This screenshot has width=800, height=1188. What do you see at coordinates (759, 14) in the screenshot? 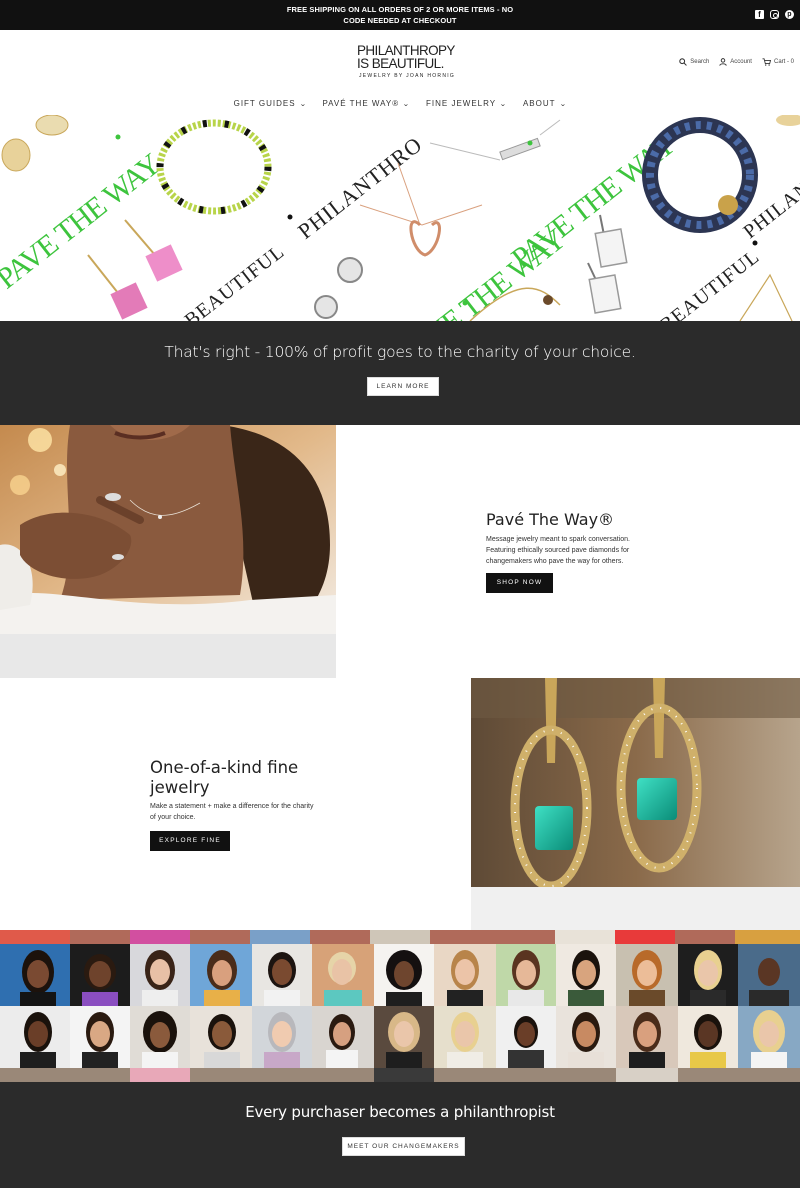
I see `facebook-icon: f` at bounding box center [759, 14].